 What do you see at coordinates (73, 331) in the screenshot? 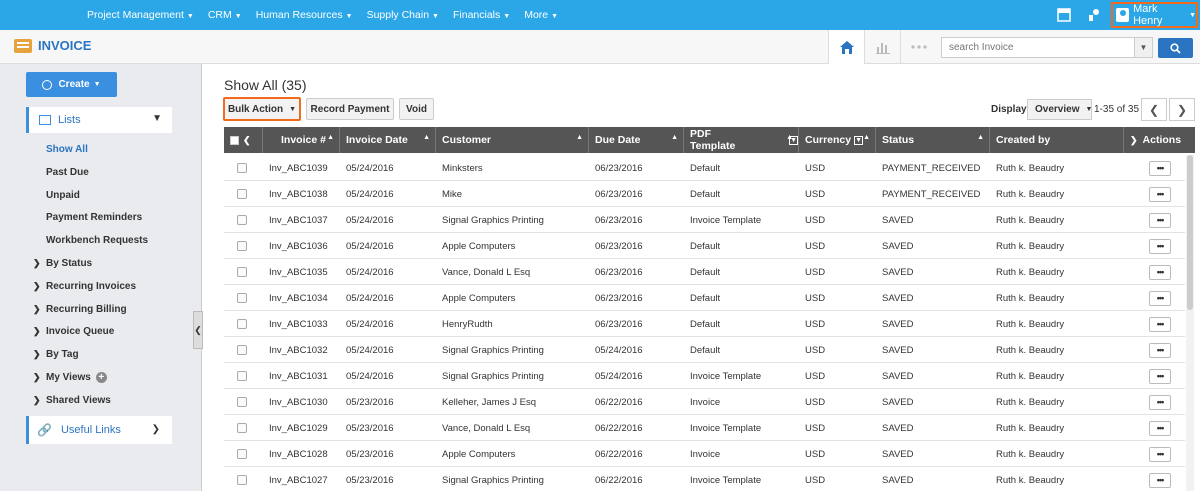
I see `sidebar-item-invoice-queue: ❯ Invoice Queue` at bounding box center [73, 331].